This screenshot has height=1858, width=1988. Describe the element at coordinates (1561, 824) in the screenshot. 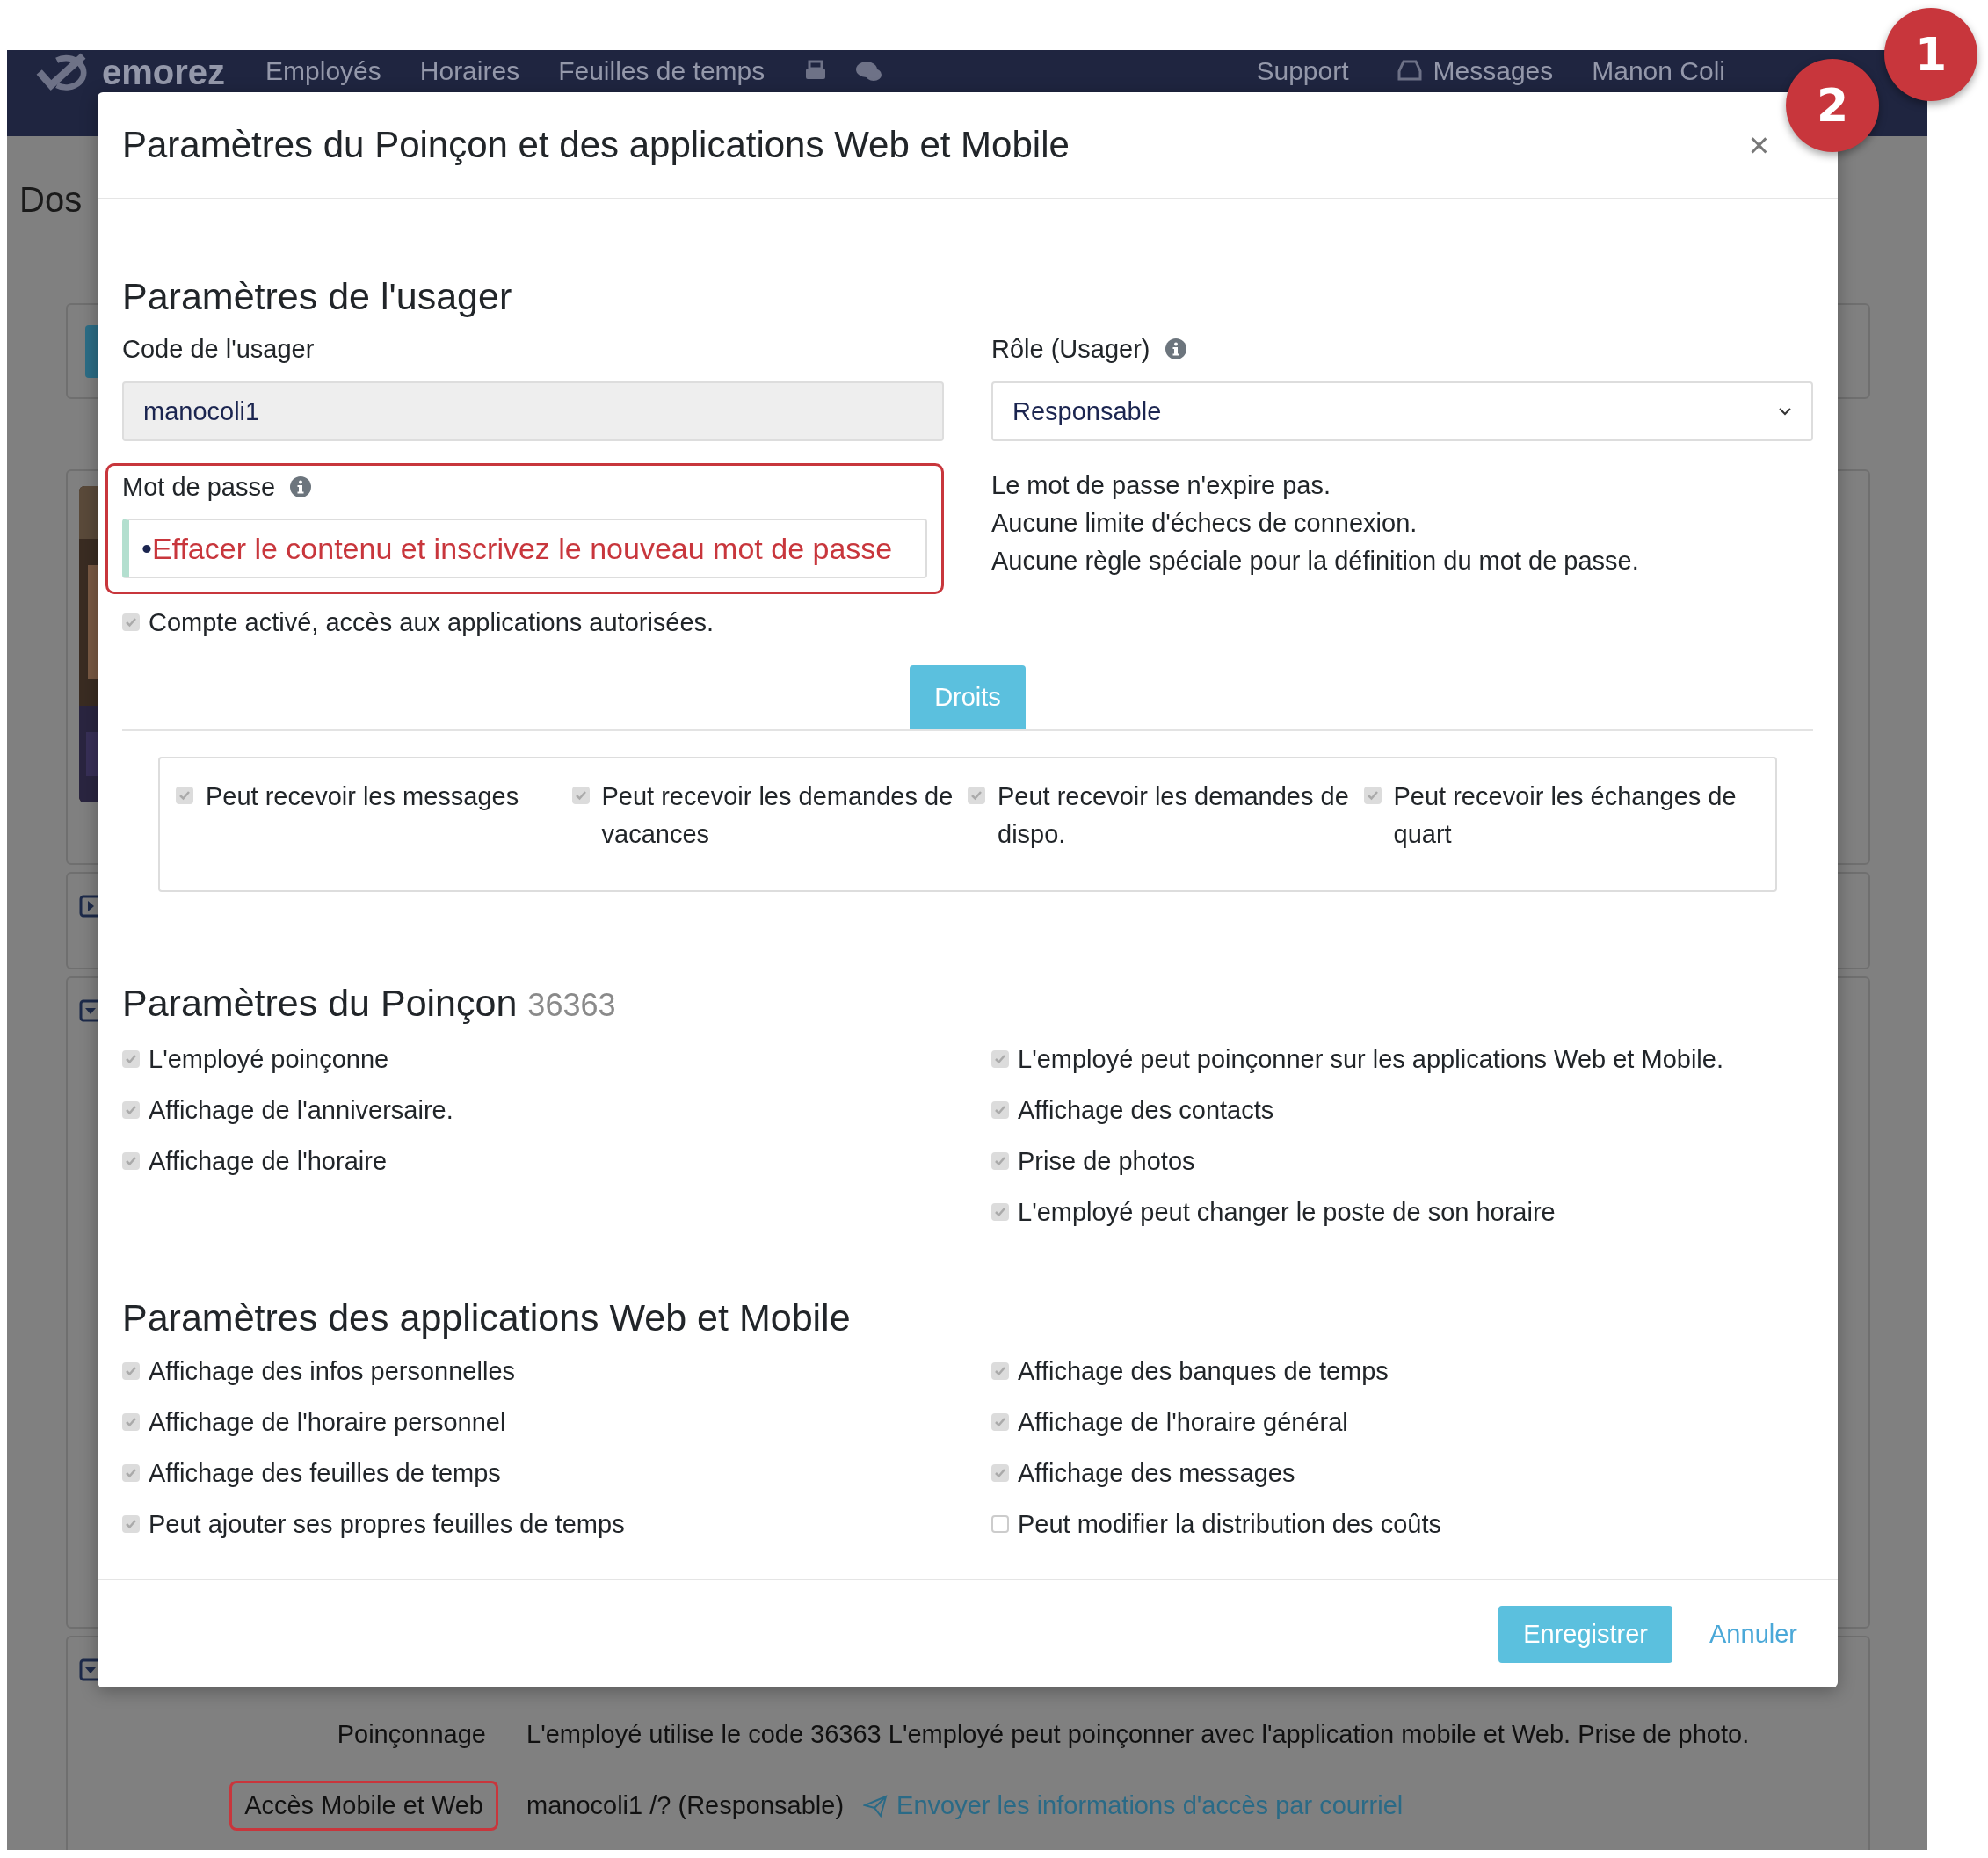

I see `checkbox-label: Peut recevoir les échanges de quart` at that location.